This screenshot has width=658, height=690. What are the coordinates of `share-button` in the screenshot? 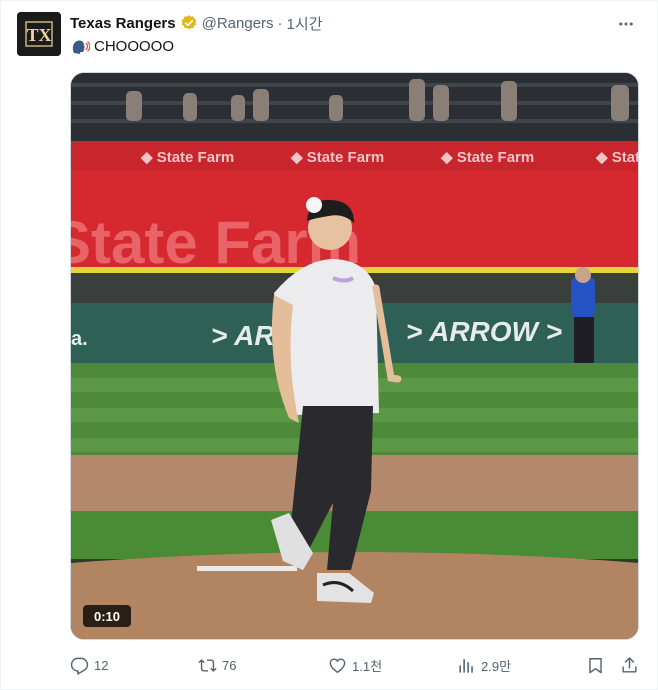 It's located at (632, 665).